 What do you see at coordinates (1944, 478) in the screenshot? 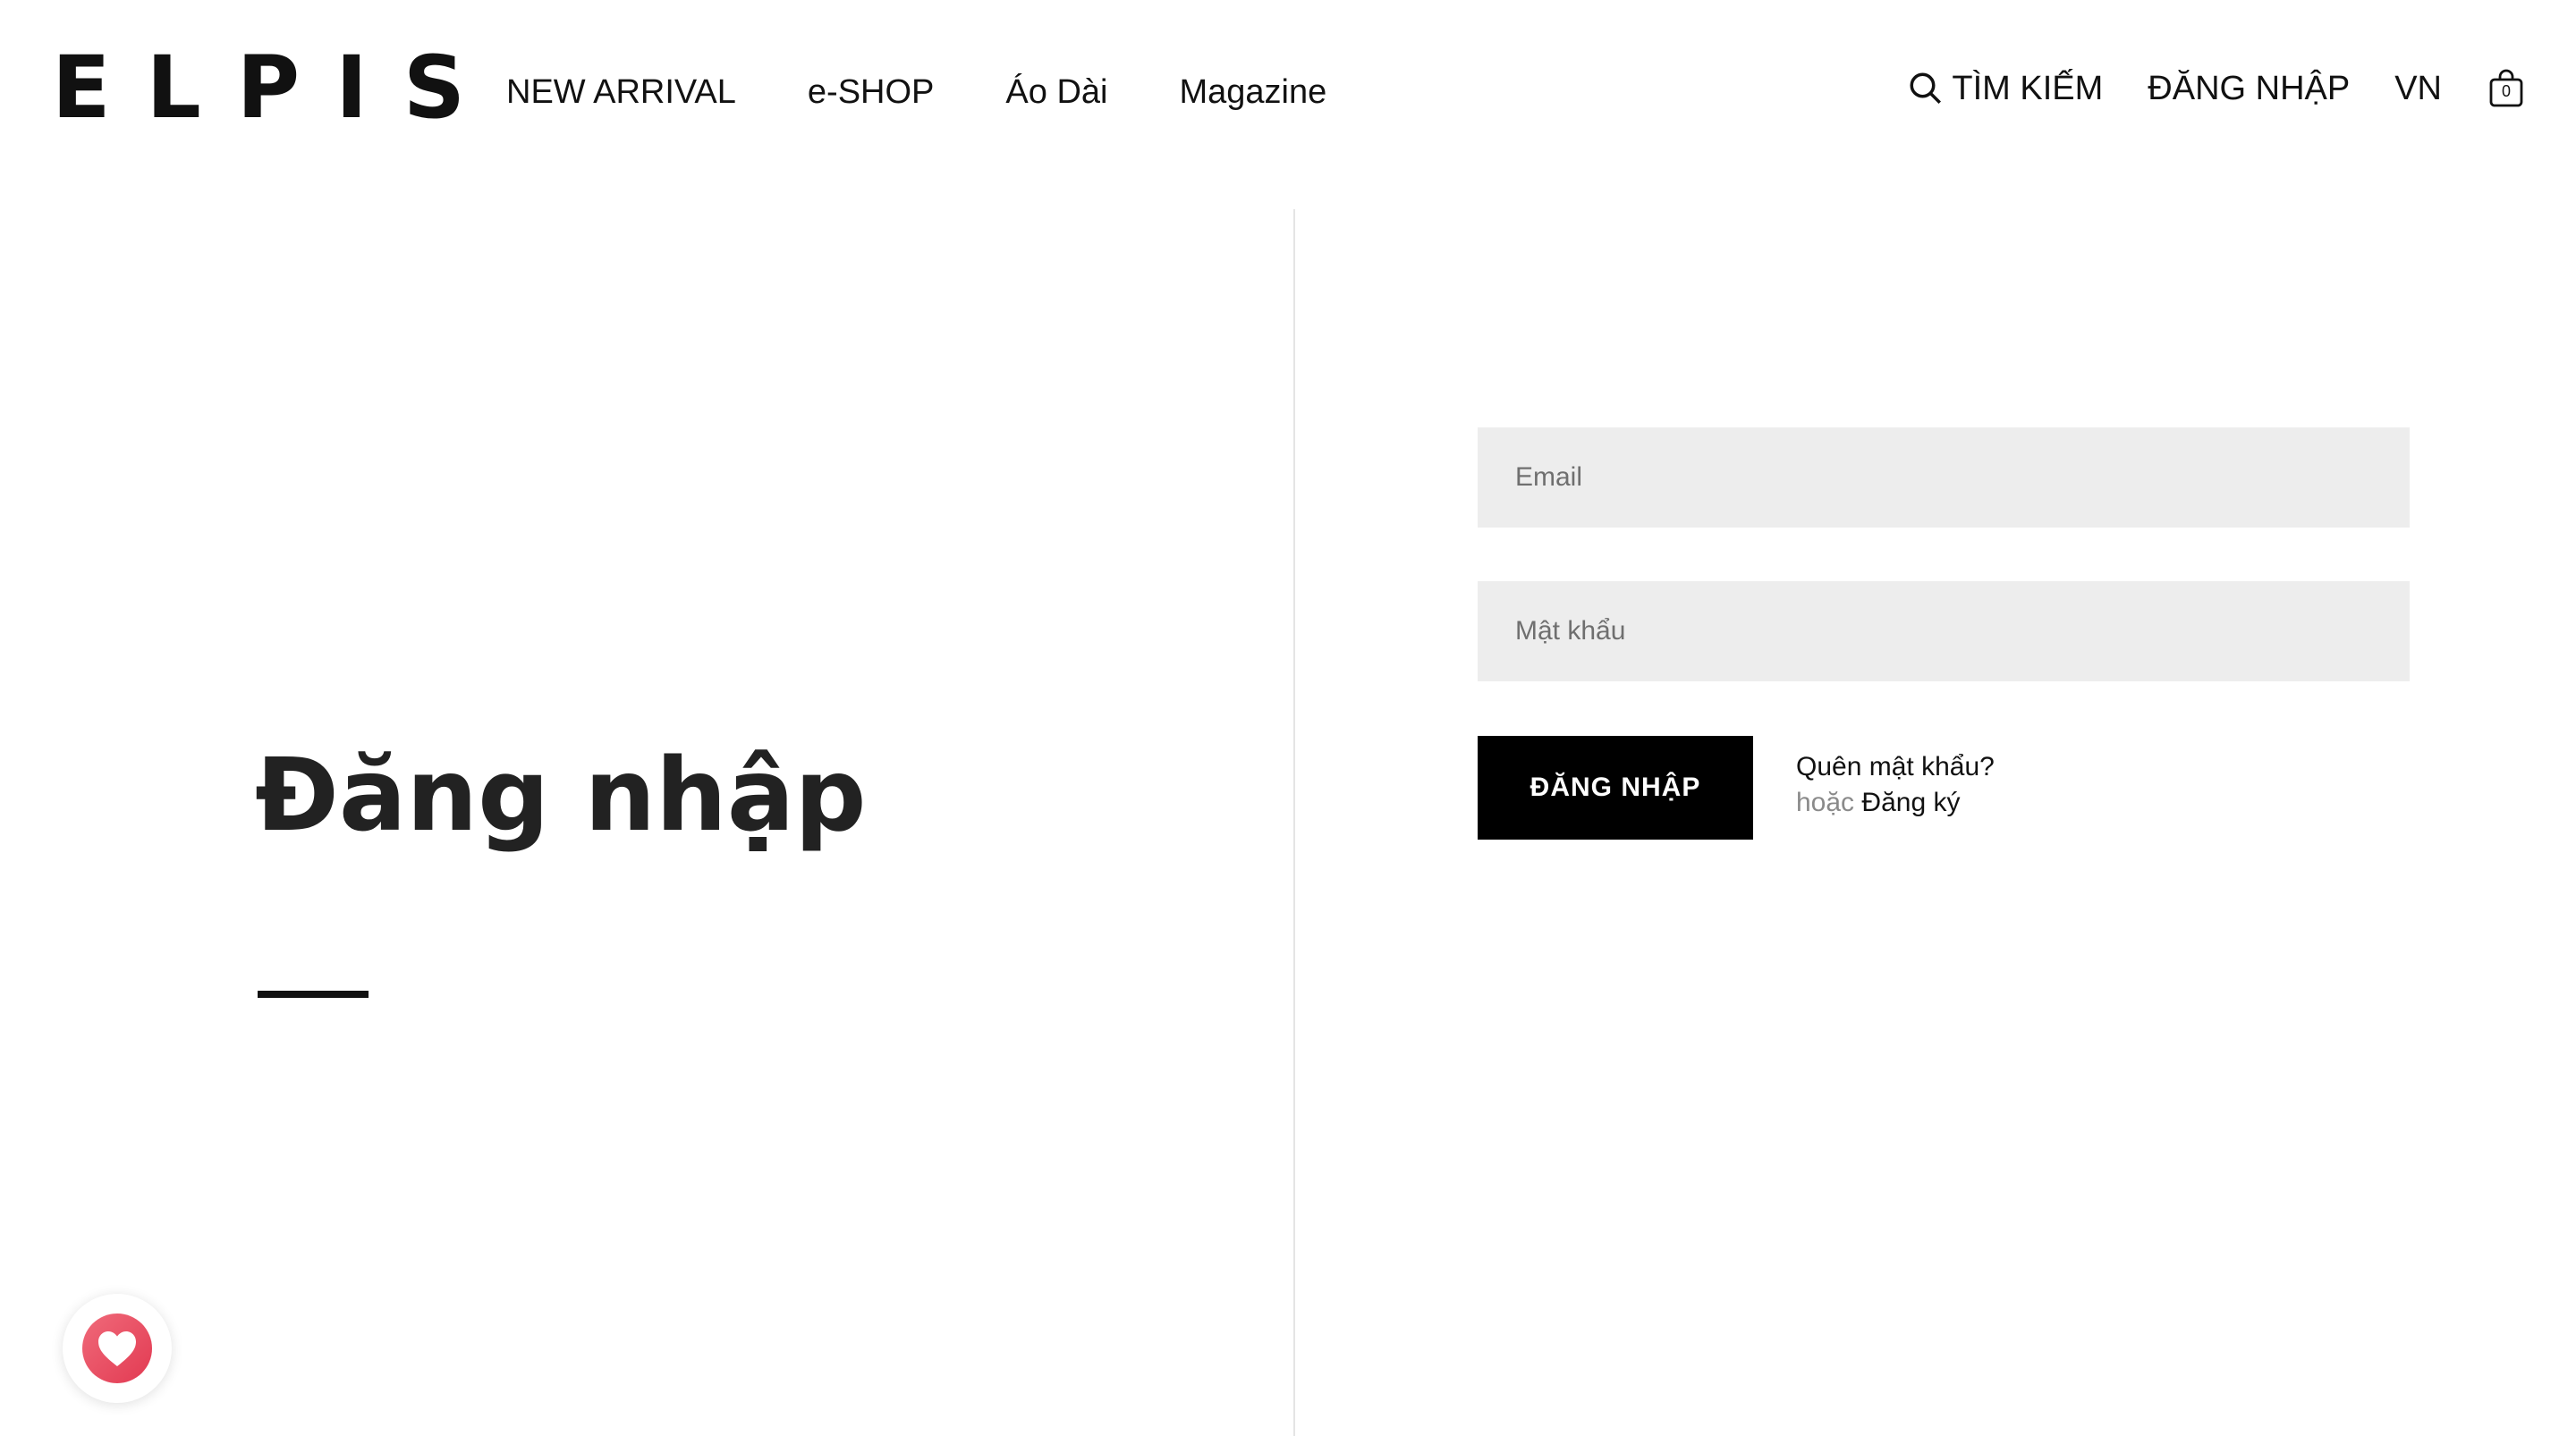
I see `email-field` at bounding box center [1944, 478].